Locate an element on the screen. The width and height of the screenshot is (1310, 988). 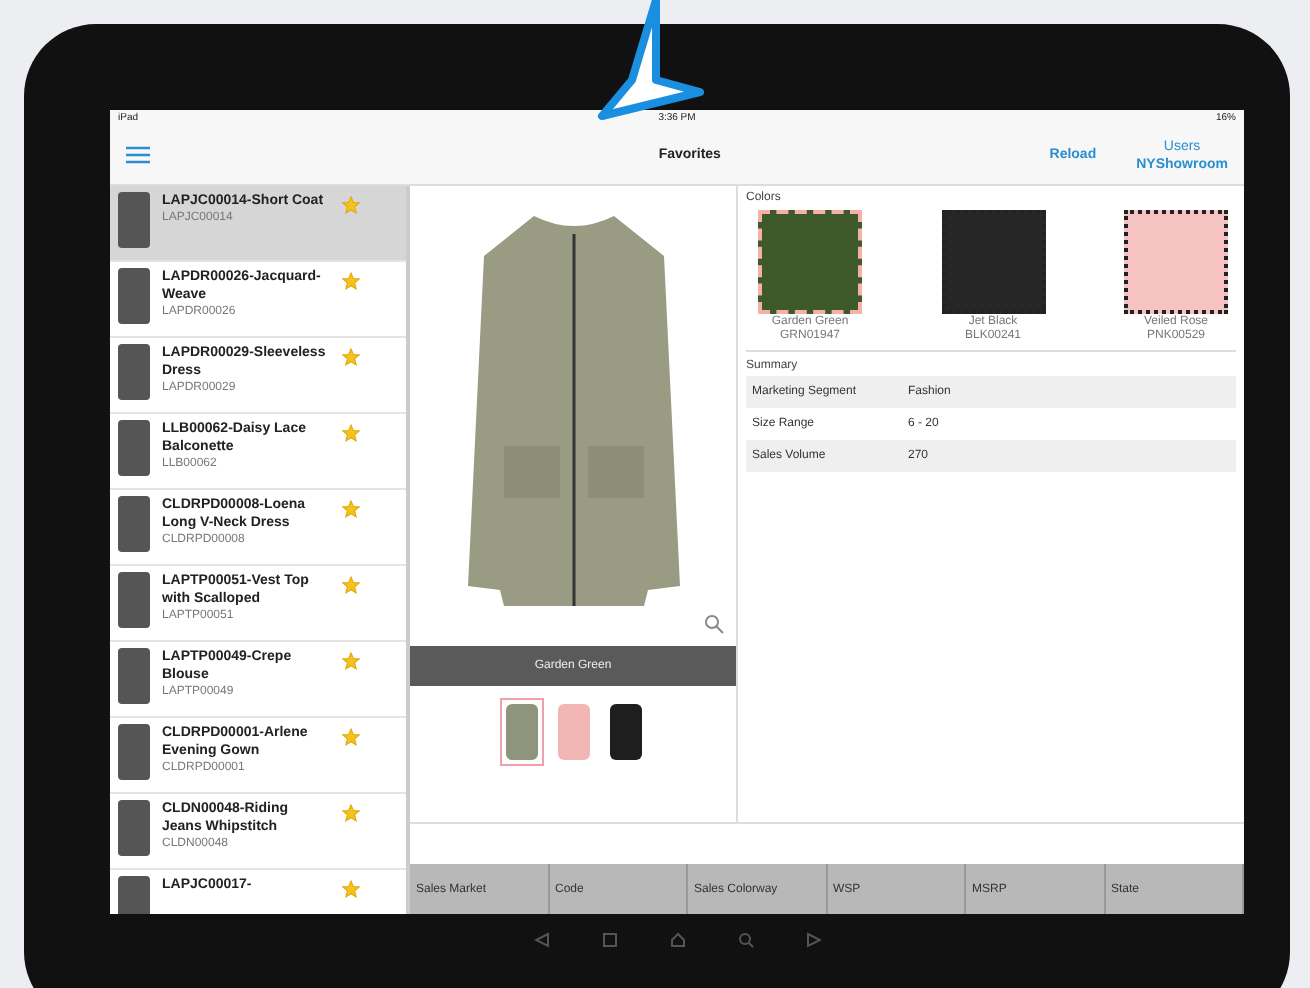
windows-icon is located at coordinates (609, 940).